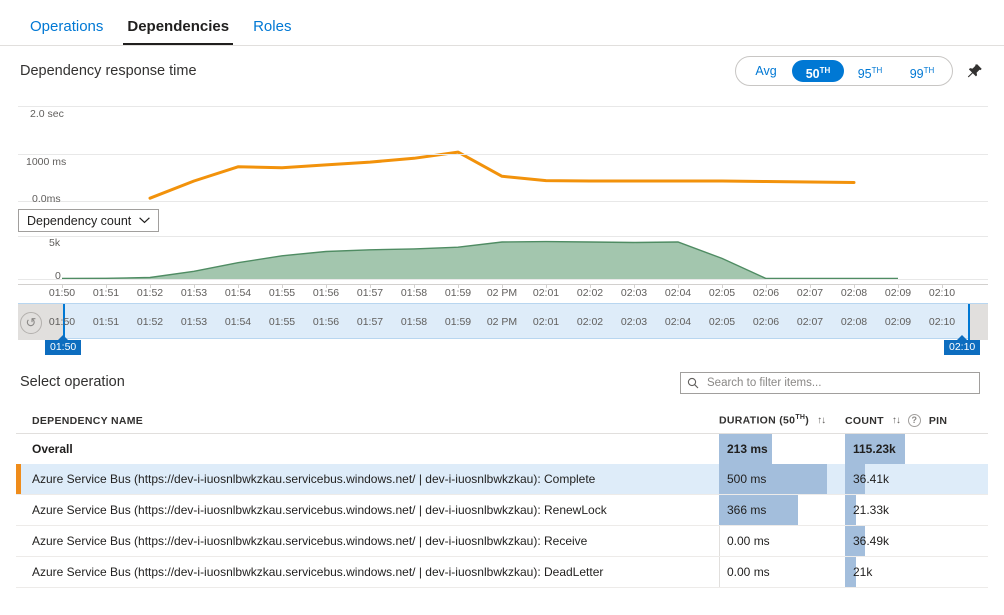  What do you see at coordinates (916, 449) in the screenshot?
I see `cell-count: 115.23k` at bounding box center [916, 449].